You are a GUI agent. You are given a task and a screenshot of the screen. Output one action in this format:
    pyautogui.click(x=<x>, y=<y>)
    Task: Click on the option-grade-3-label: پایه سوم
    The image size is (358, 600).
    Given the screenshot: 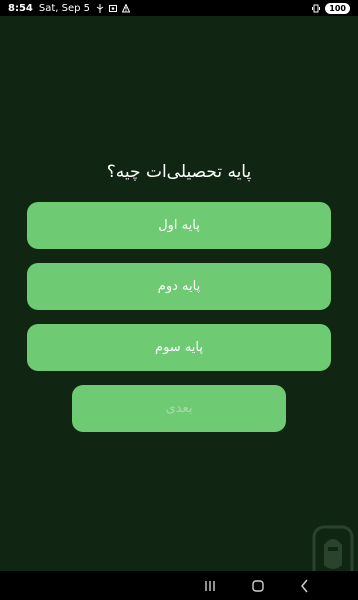 What is the action you would take?
    pyautogui.click(x=179, y=347)
    